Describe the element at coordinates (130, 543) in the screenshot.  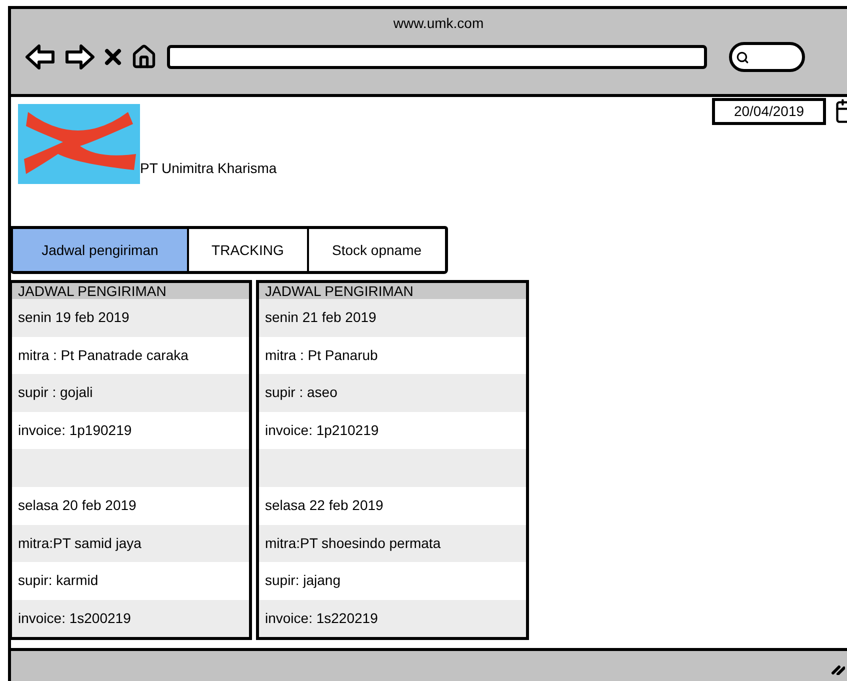
I see `schedule-row: mitra:PT samid jaya` at that location.